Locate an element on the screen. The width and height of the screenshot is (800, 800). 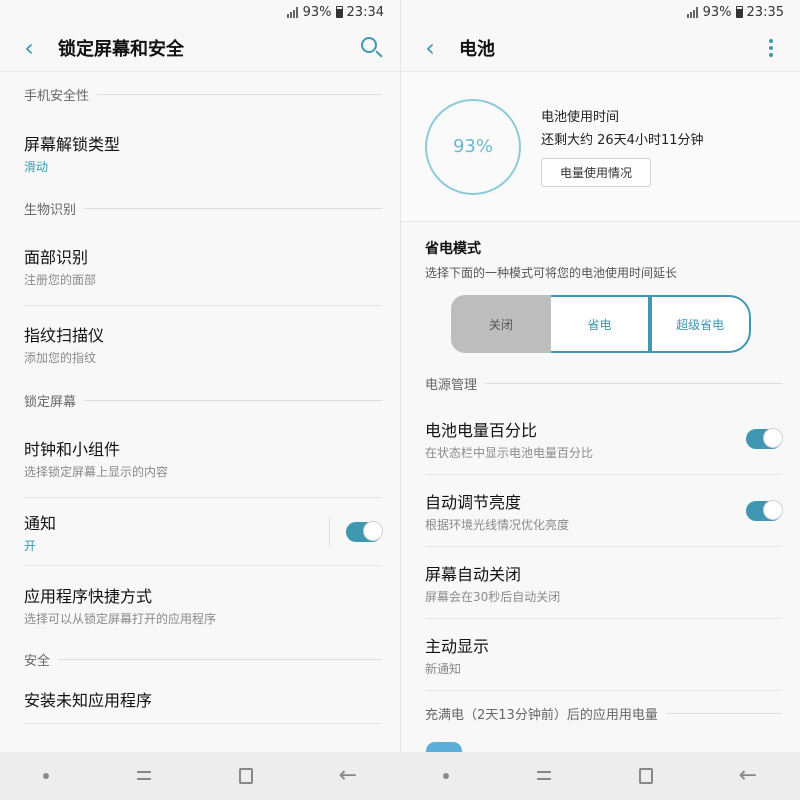
usage-label: 电池使用时间 is located at coordinates (580, 117).